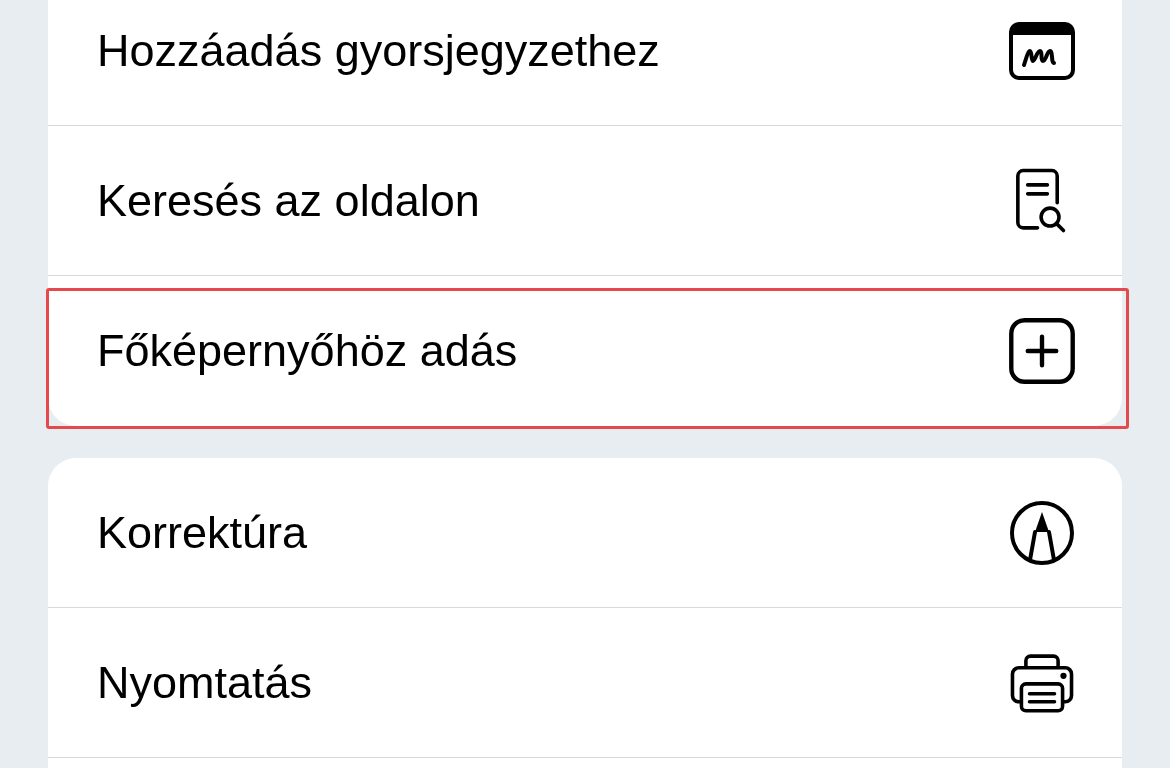  What do you see at coordinates (1042, 532) in the screenshot?
I see `pen-circle-icon` at bounding box center [1042, 532].